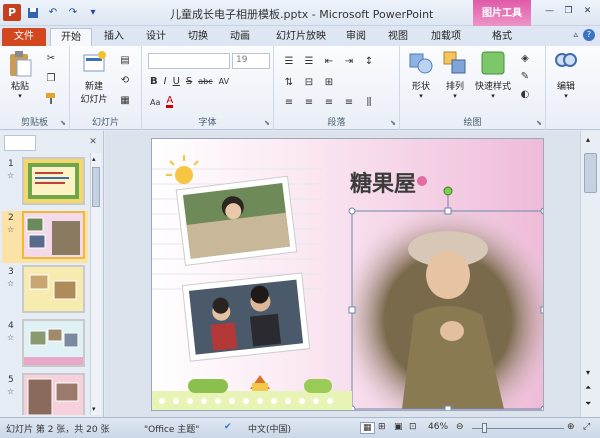 This screenshot has width=600, height=438. What do you see at coordinates (525, 76) in the screenshot?
I see `shape-outline-icon: ✎` at bounding box center [525, 76].